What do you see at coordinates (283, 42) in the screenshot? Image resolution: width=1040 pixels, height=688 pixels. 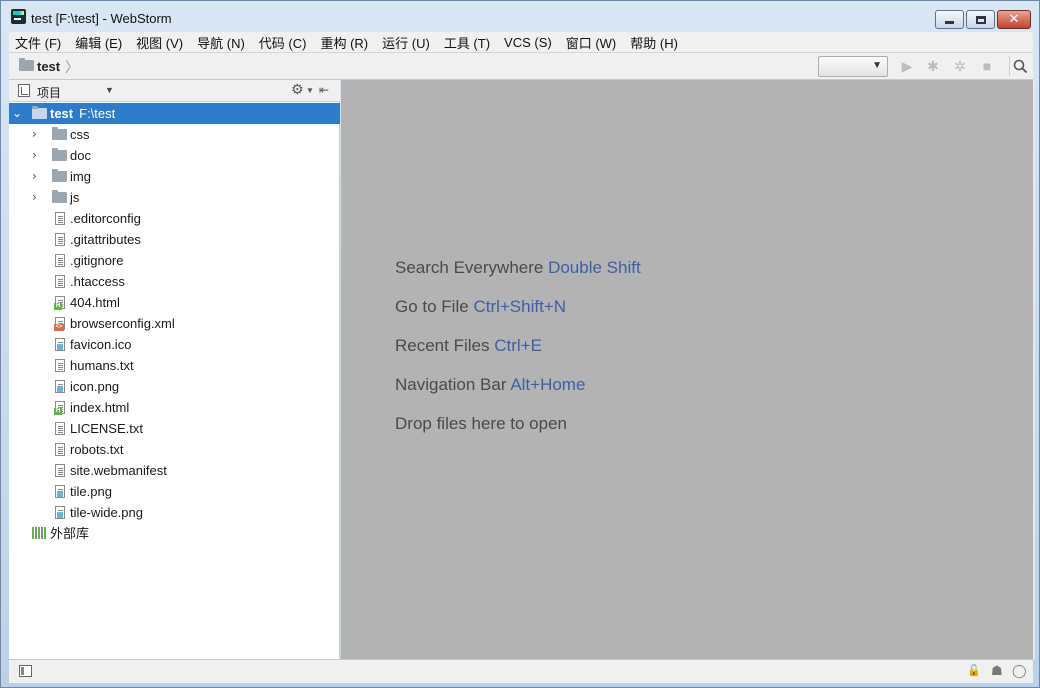 I see `menu-code: 代码 (C)` at bounding box center [283, 42].